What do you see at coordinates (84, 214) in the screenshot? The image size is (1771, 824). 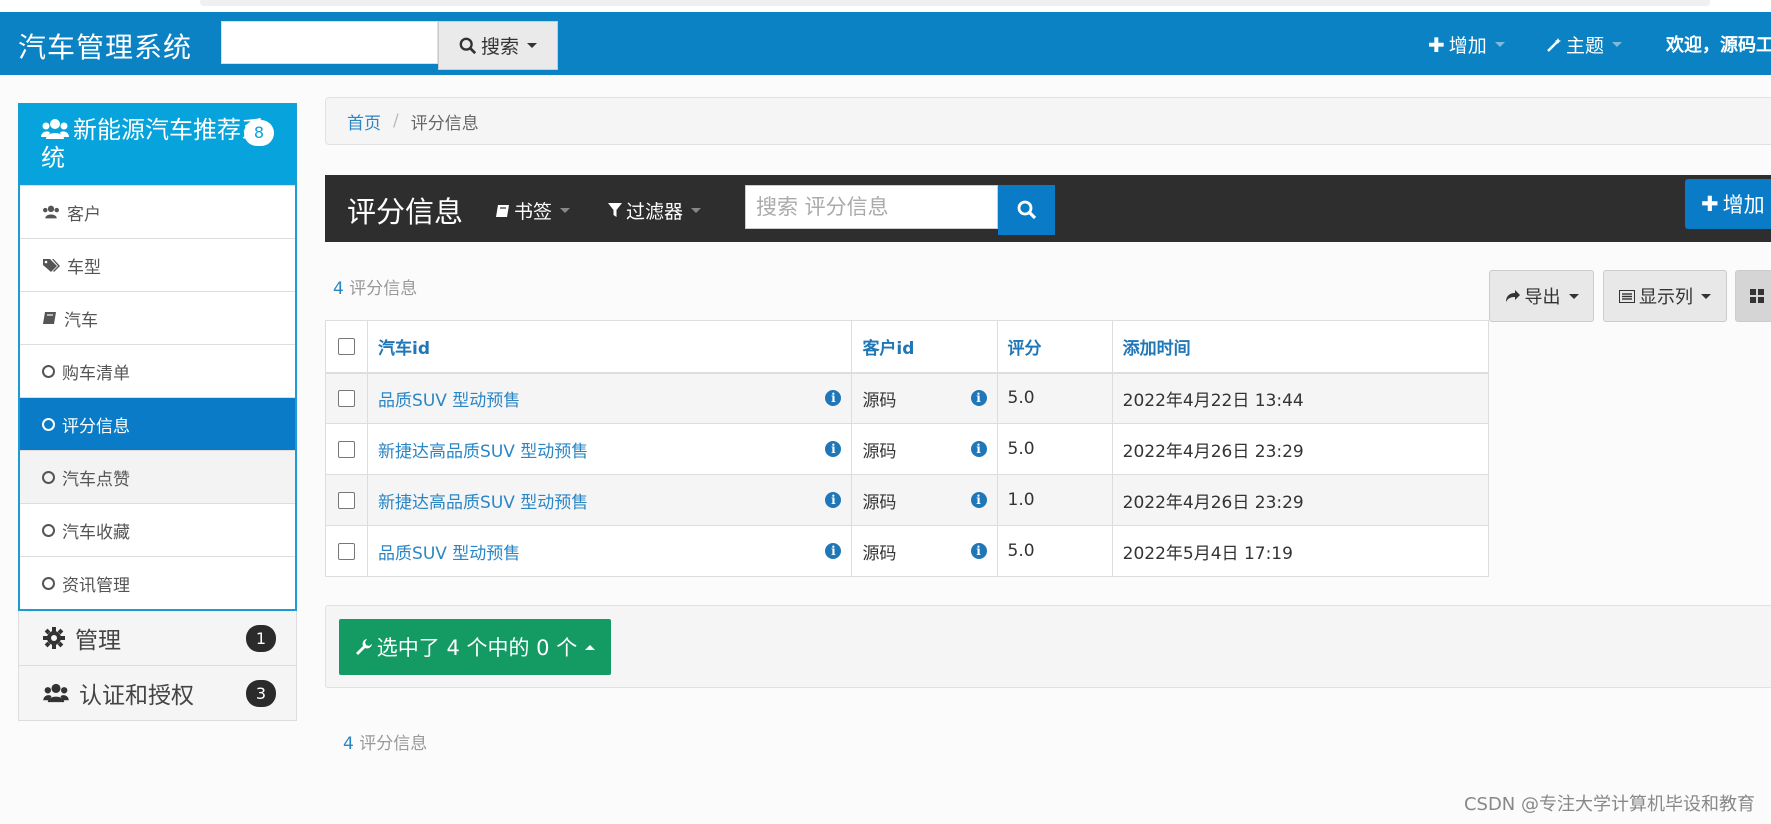 I see `sidebar-item-label: 客户` at bounding box center [84, 214].